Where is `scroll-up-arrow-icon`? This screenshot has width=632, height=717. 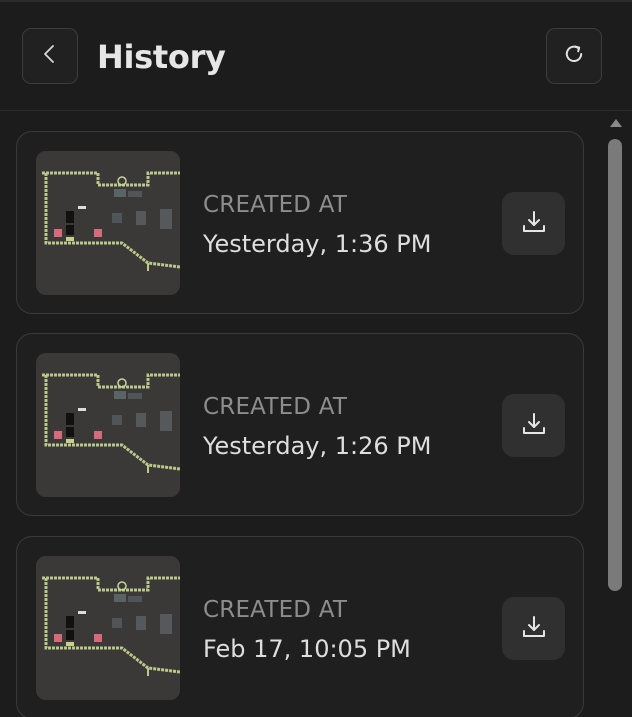
scroll-up-arrow-icon is located at coordinates (616, 123).